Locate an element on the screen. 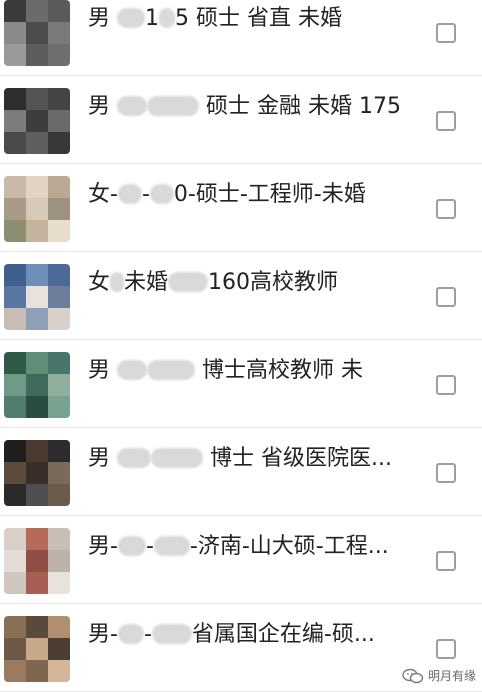 This screenshot has width=482, height=692. contact-row: 女未婚 160高校教师 is located at coordinates (241, 296).